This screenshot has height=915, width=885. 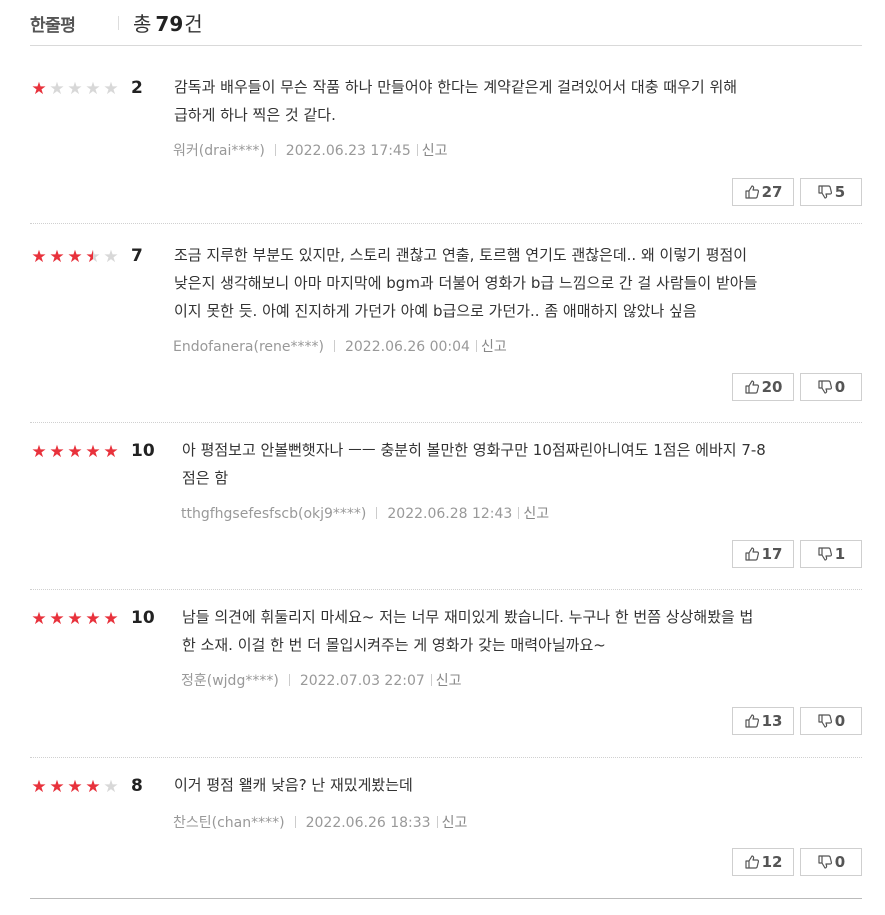 I want to click on section-title: 한줄평, so click(x=53, y=26).